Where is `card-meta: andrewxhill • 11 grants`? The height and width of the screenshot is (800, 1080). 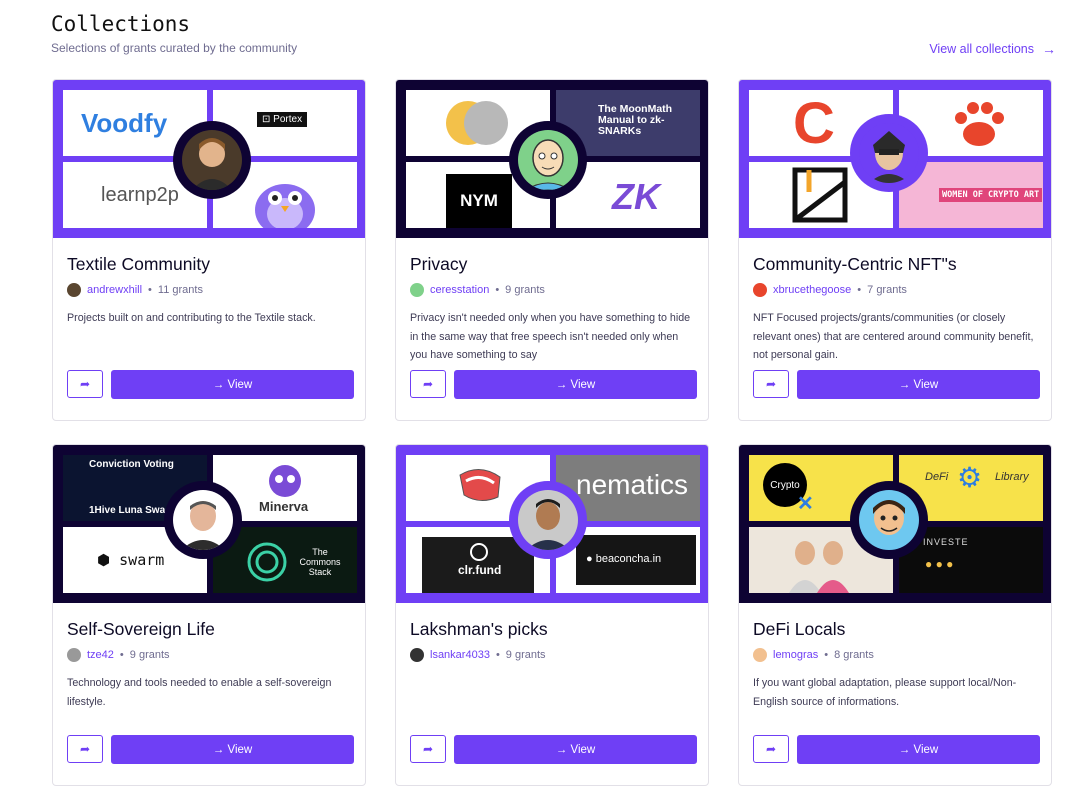
card-meta: andrewxhill • 11 grants is located at coordinates (135, 290).